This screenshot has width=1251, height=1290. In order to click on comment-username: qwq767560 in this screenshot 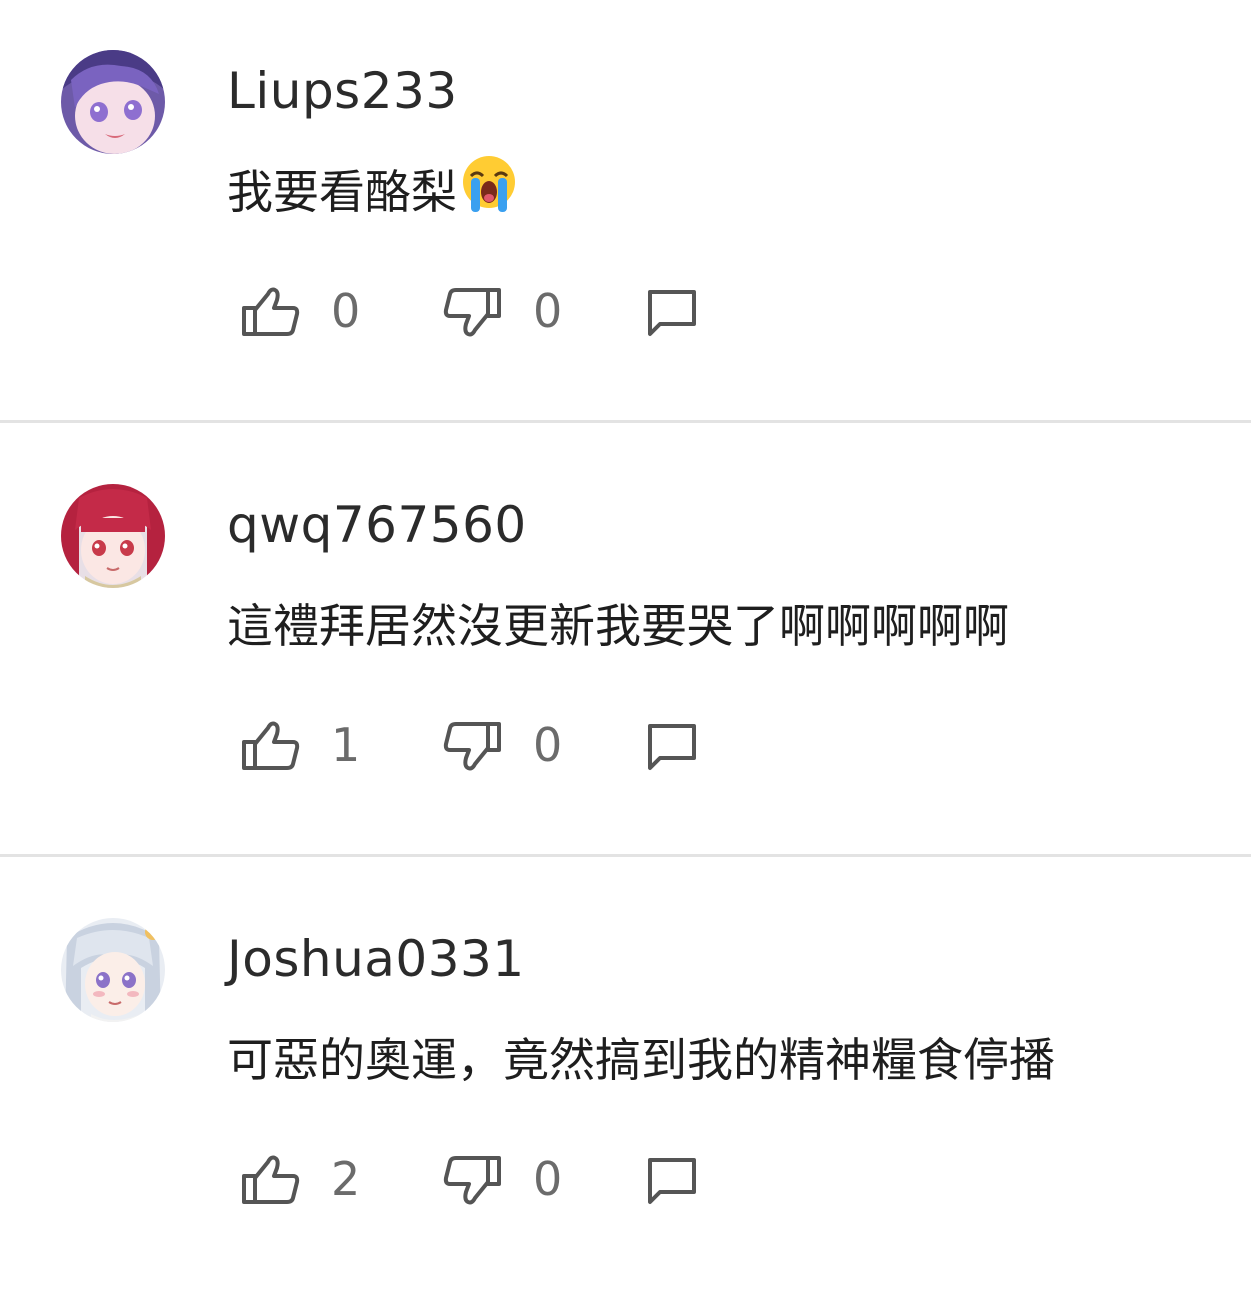, I will do `click(377, 525)`.